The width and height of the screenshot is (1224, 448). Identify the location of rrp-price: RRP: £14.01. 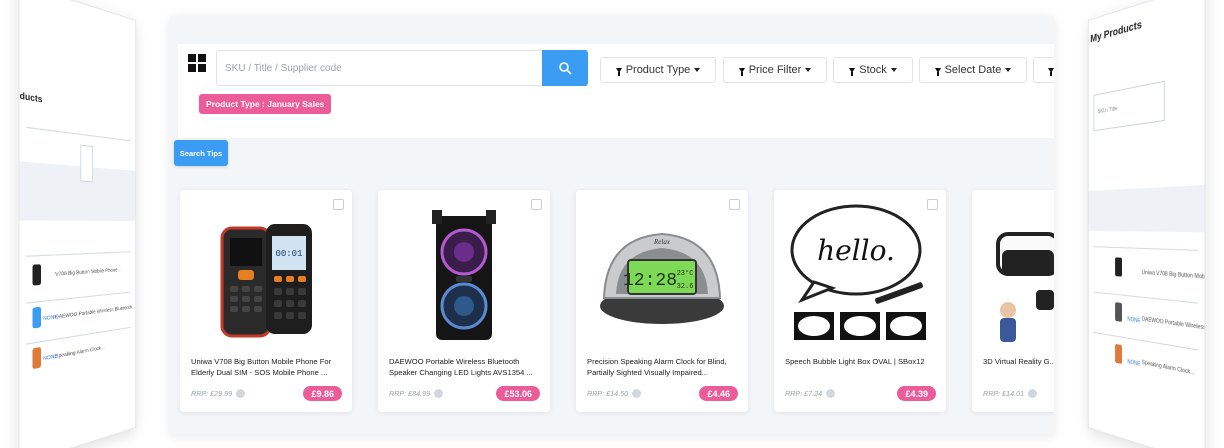
(1010, 393).